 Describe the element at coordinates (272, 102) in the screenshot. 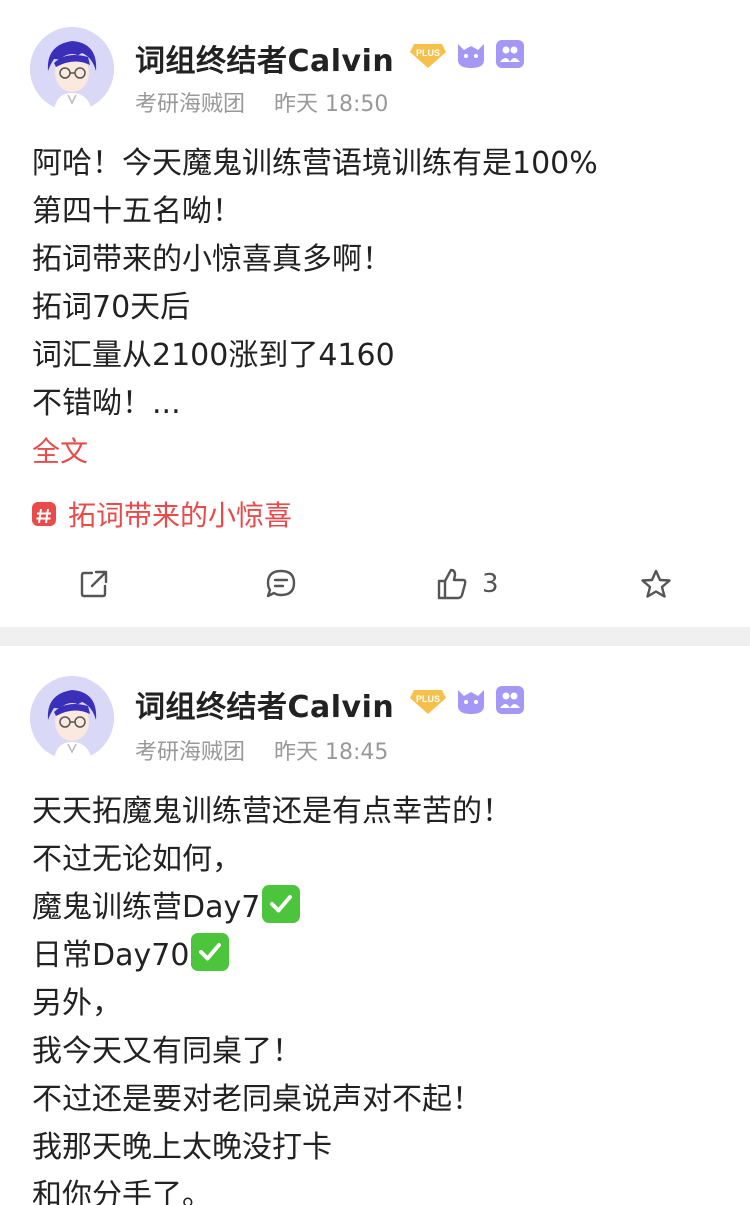

I see `post-meta: 考研海贼团 昨天 18:50` at that location.